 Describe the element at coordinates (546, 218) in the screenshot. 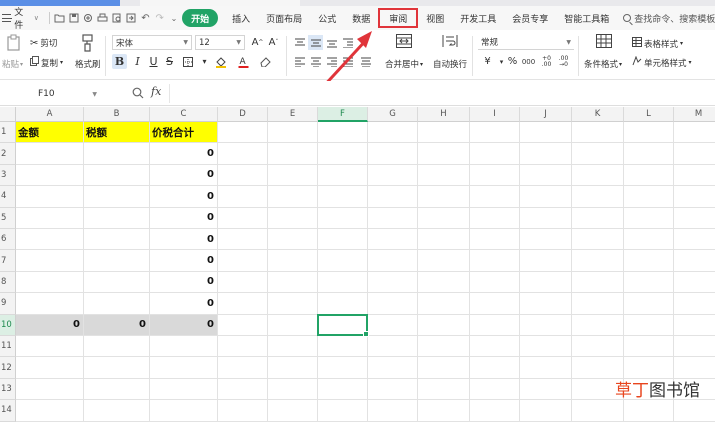

I see `cell-j5` at that location.